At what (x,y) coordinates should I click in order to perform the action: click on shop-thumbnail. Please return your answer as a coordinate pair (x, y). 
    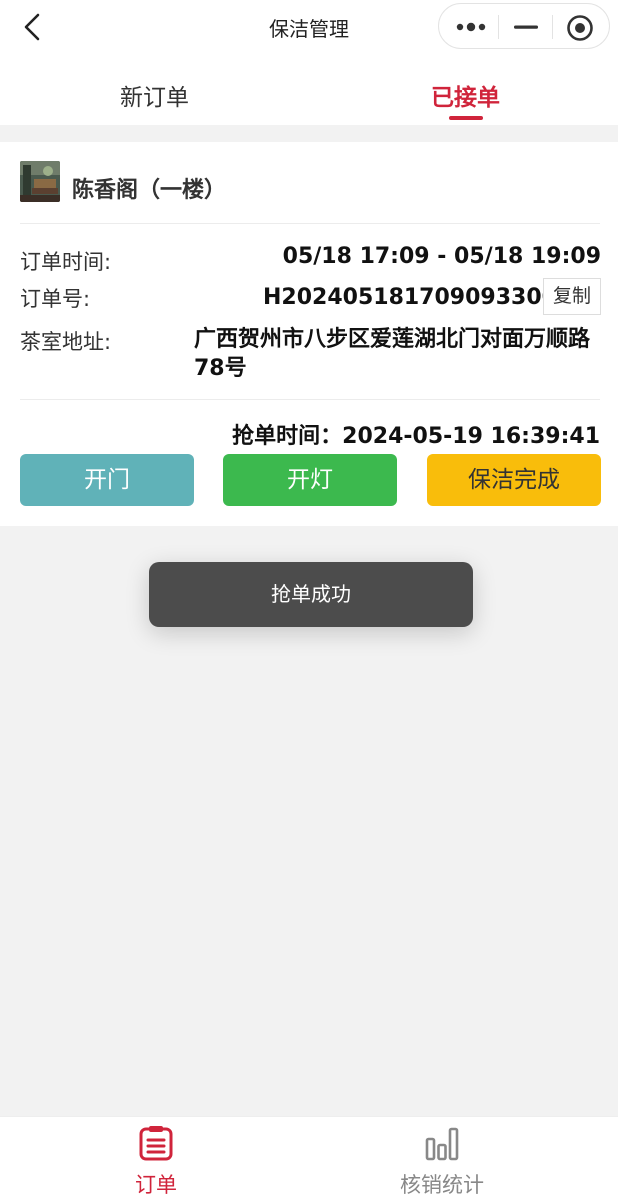
    Looking at the image, I should click on (40, 181).